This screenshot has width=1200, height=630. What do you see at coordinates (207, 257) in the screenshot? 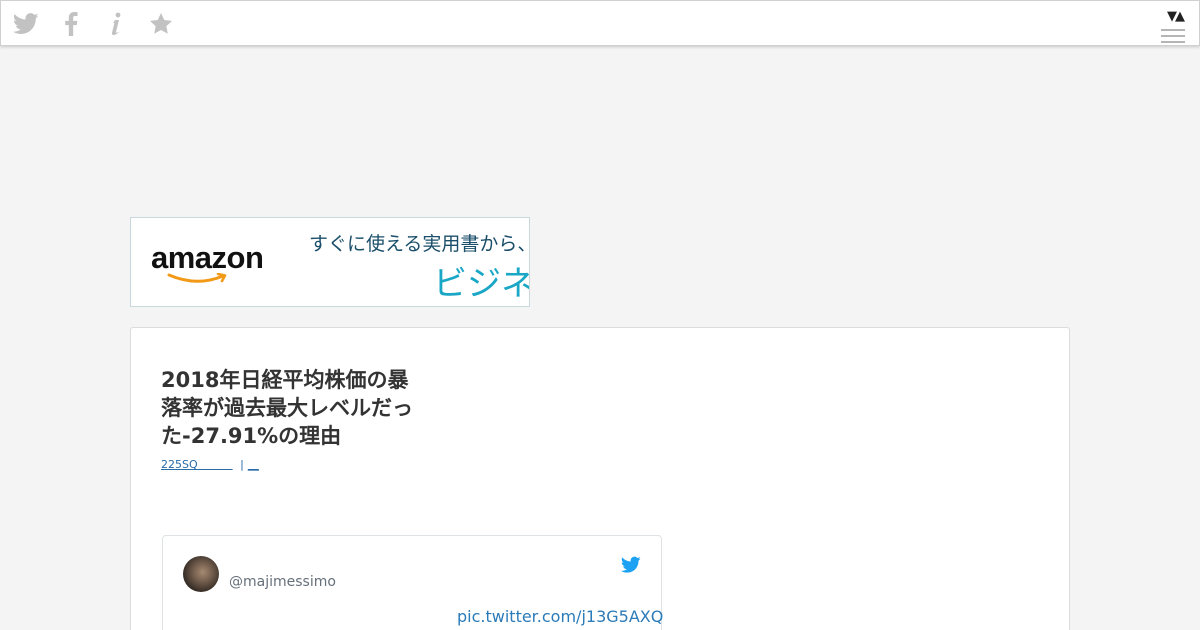
I see `amazon-logo: amazon` at bounding box center [207, 257].